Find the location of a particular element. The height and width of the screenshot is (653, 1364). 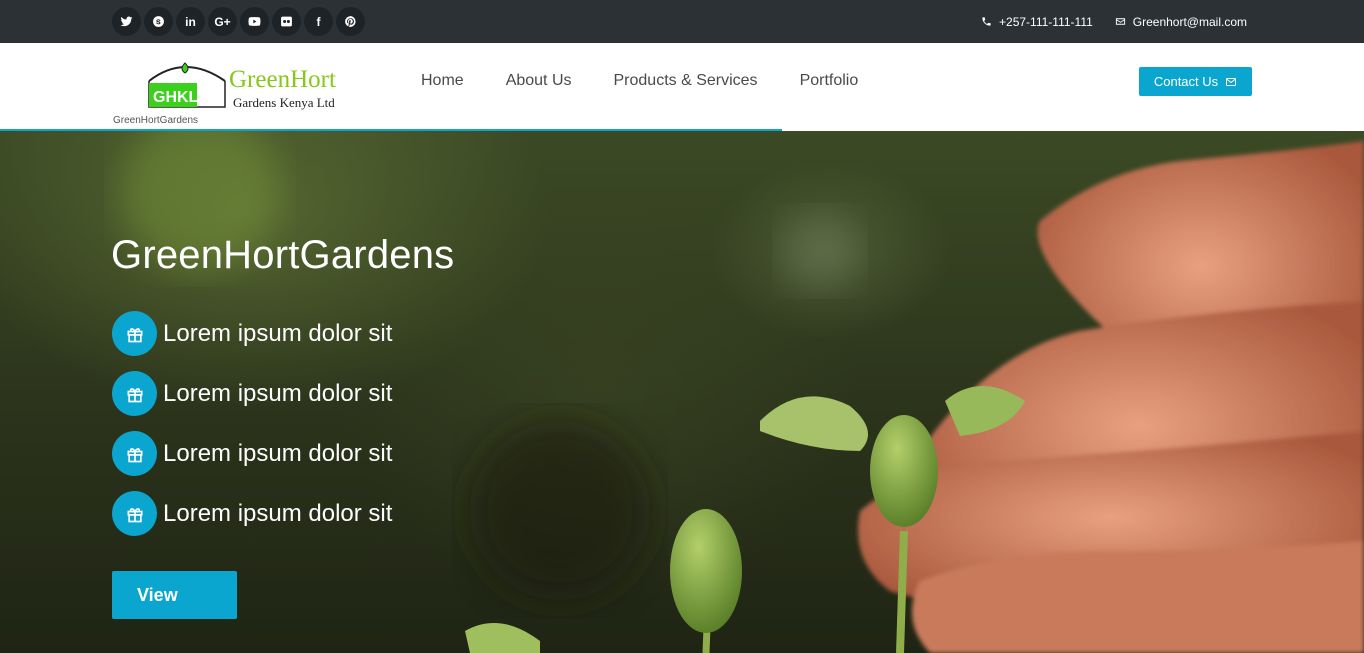

hero-title: GreenHortGardens is located at coordinates (283, 255).